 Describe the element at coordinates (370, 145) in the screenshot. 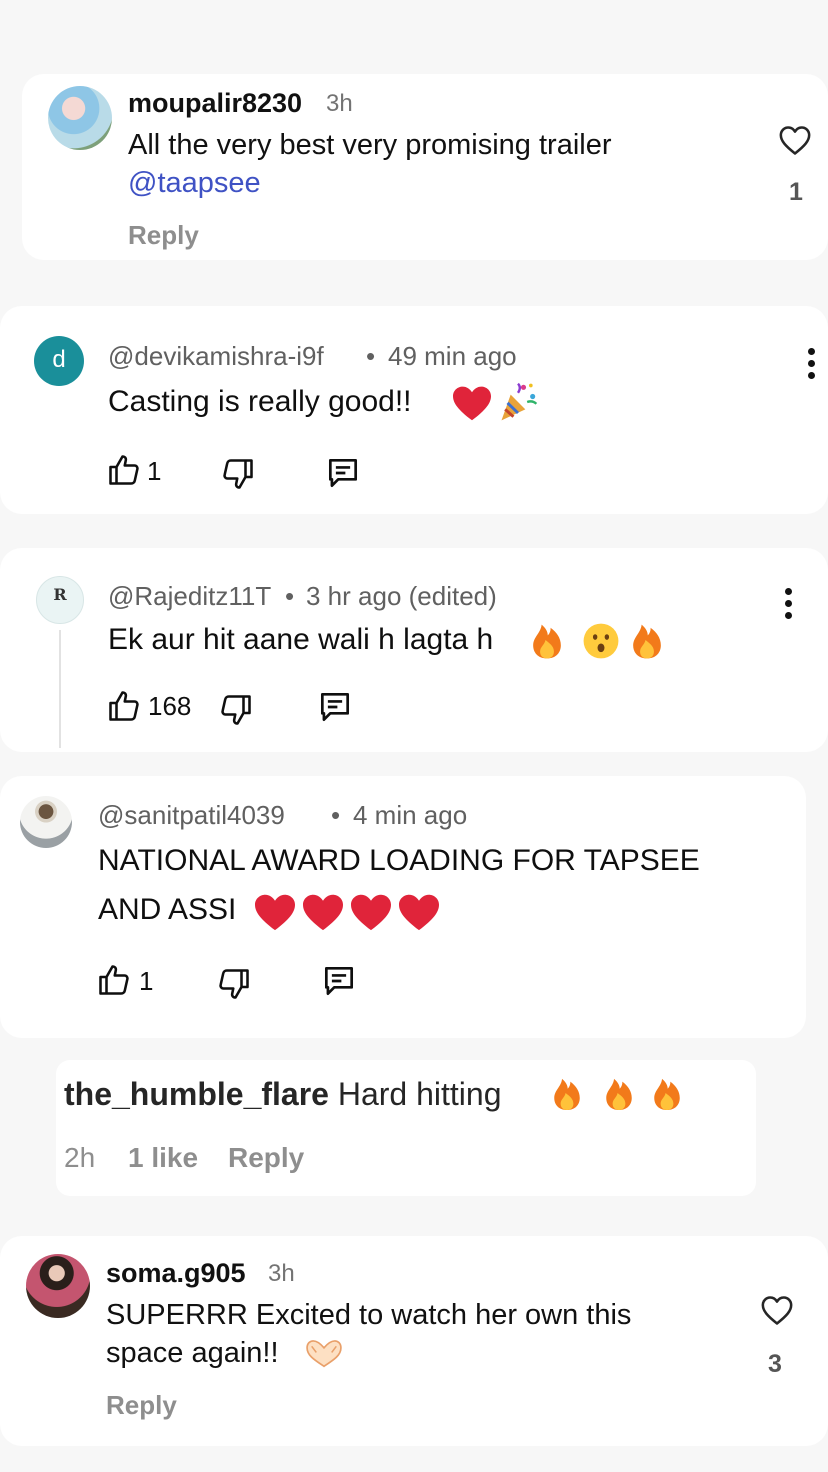

I see `comment-text: All the very best very promising trailer` at that location.